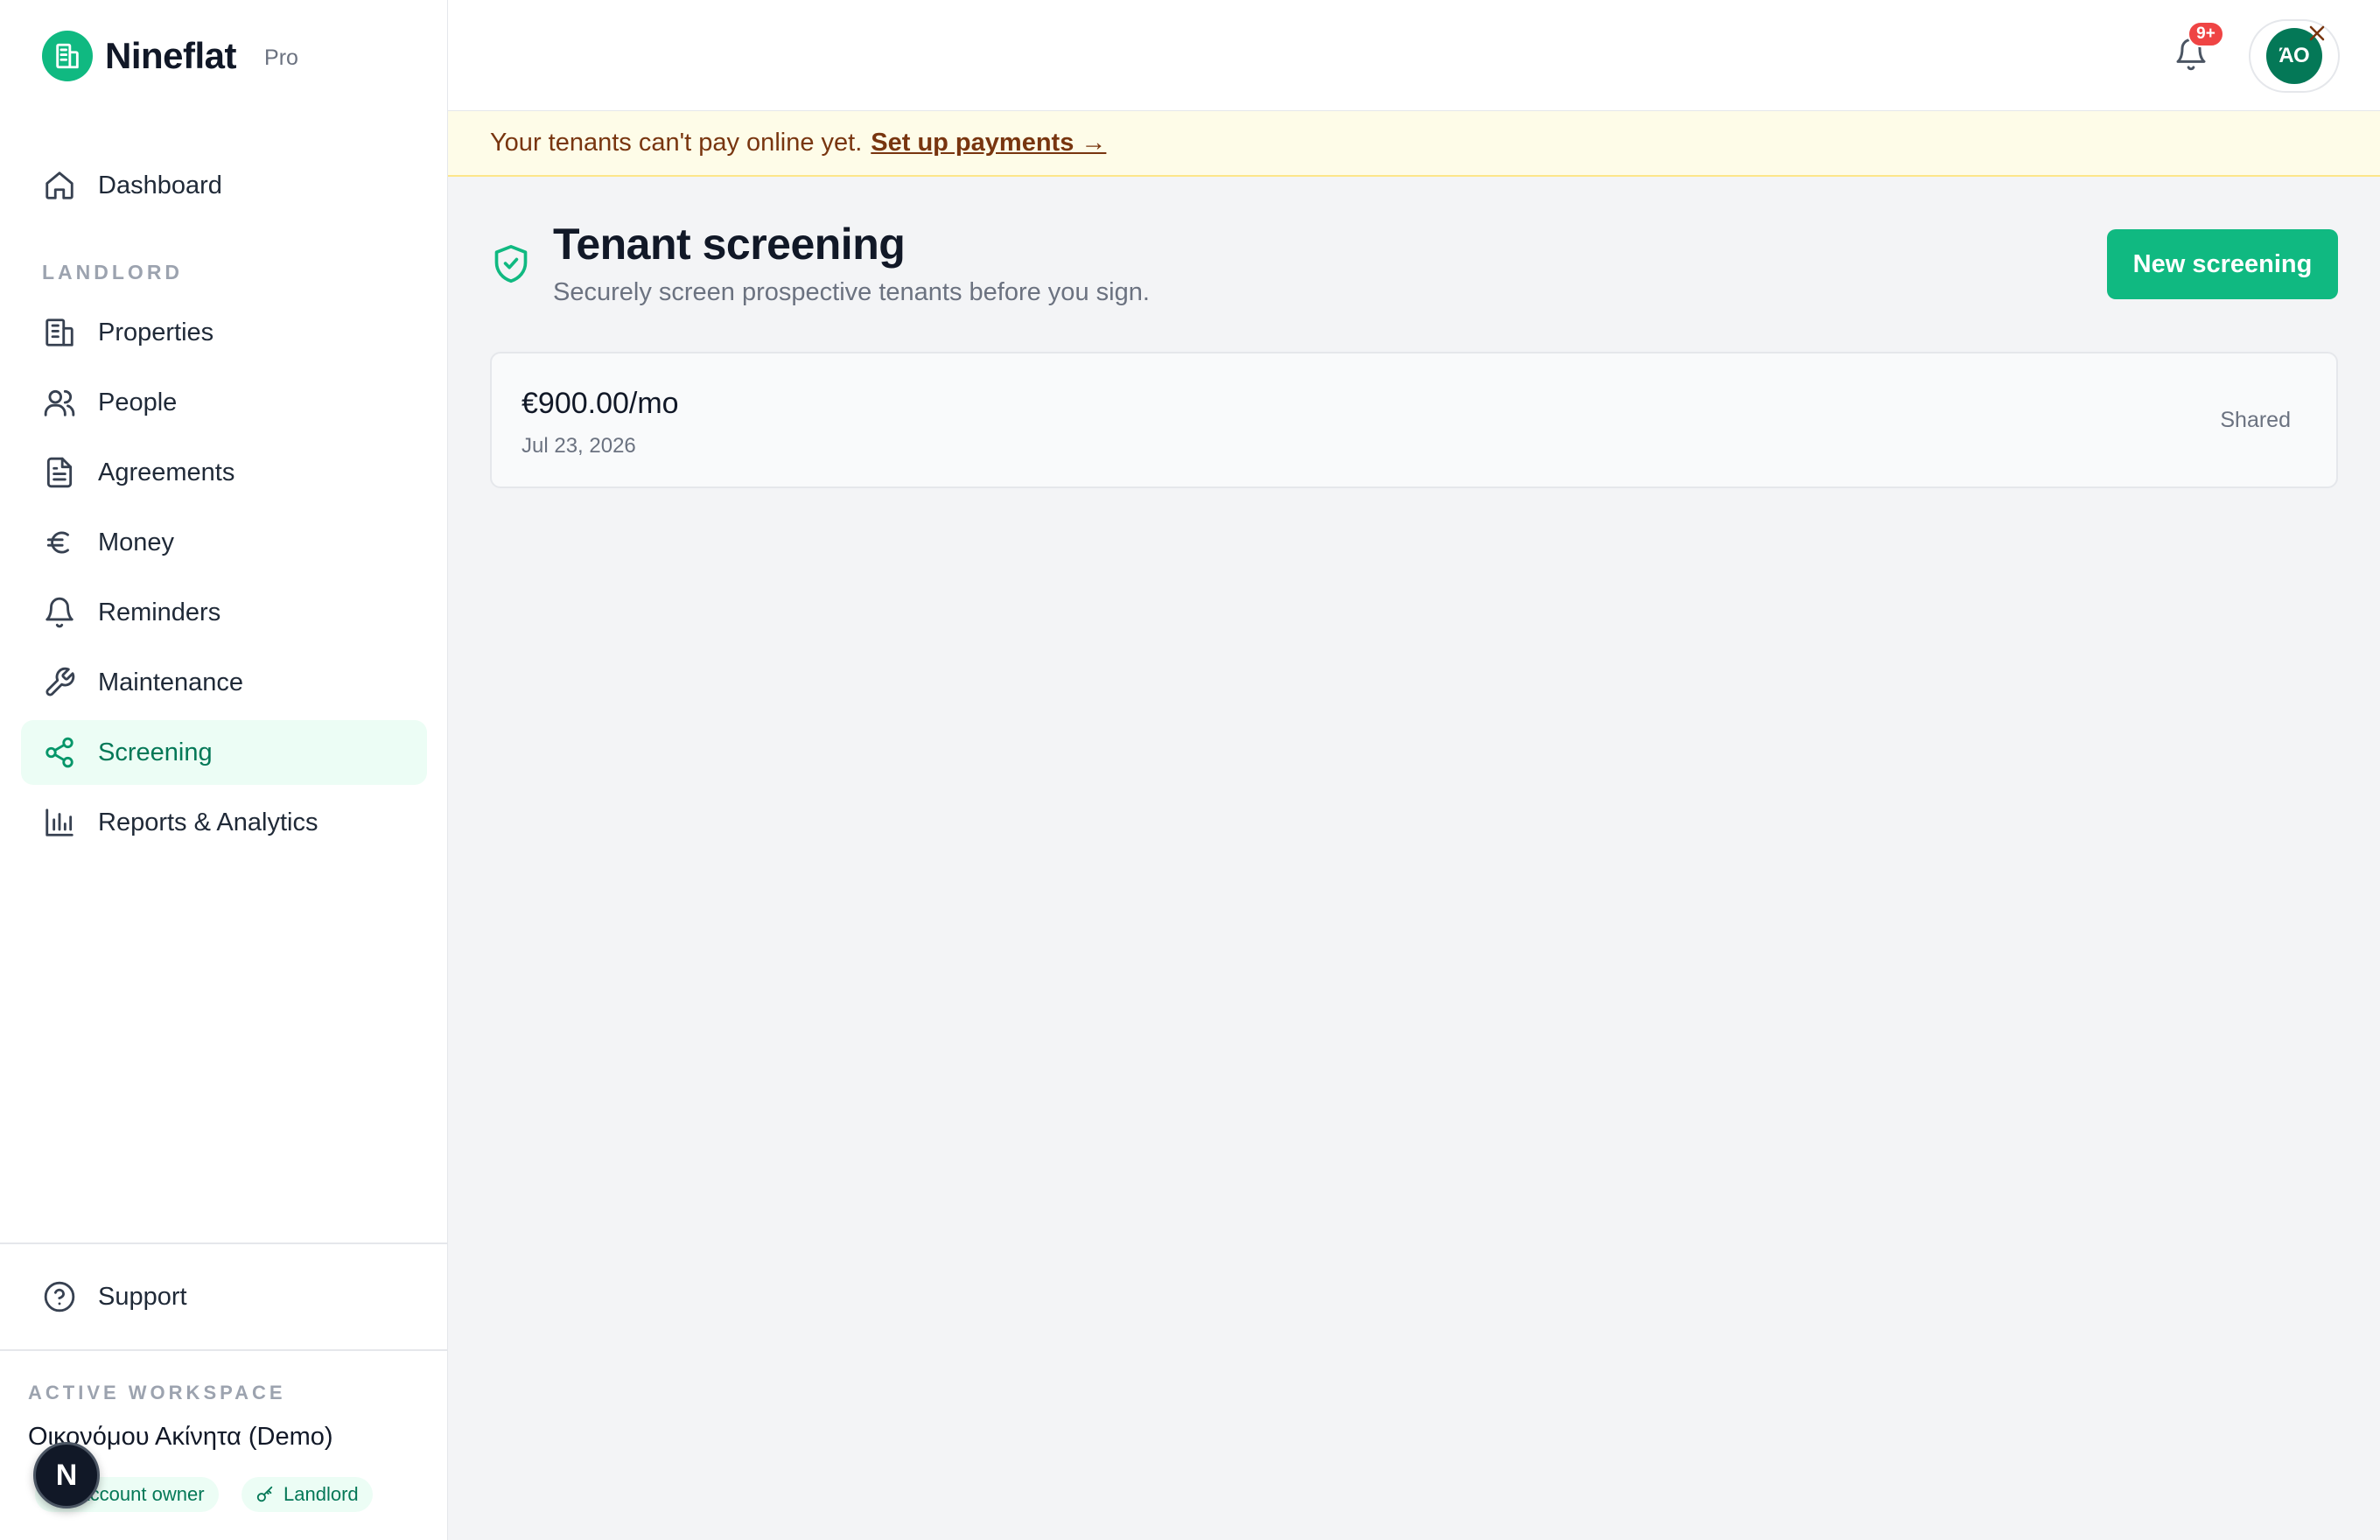  I want to click on setup-payments-link: Set up payments →, so click(988, 143).